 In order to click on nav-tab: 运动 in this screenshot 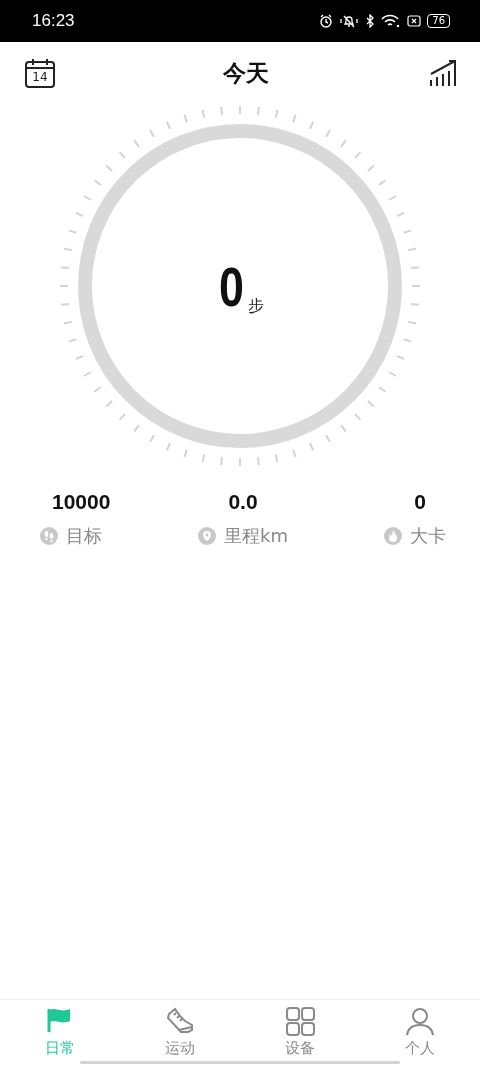, I will do `click(180, 1029)`.